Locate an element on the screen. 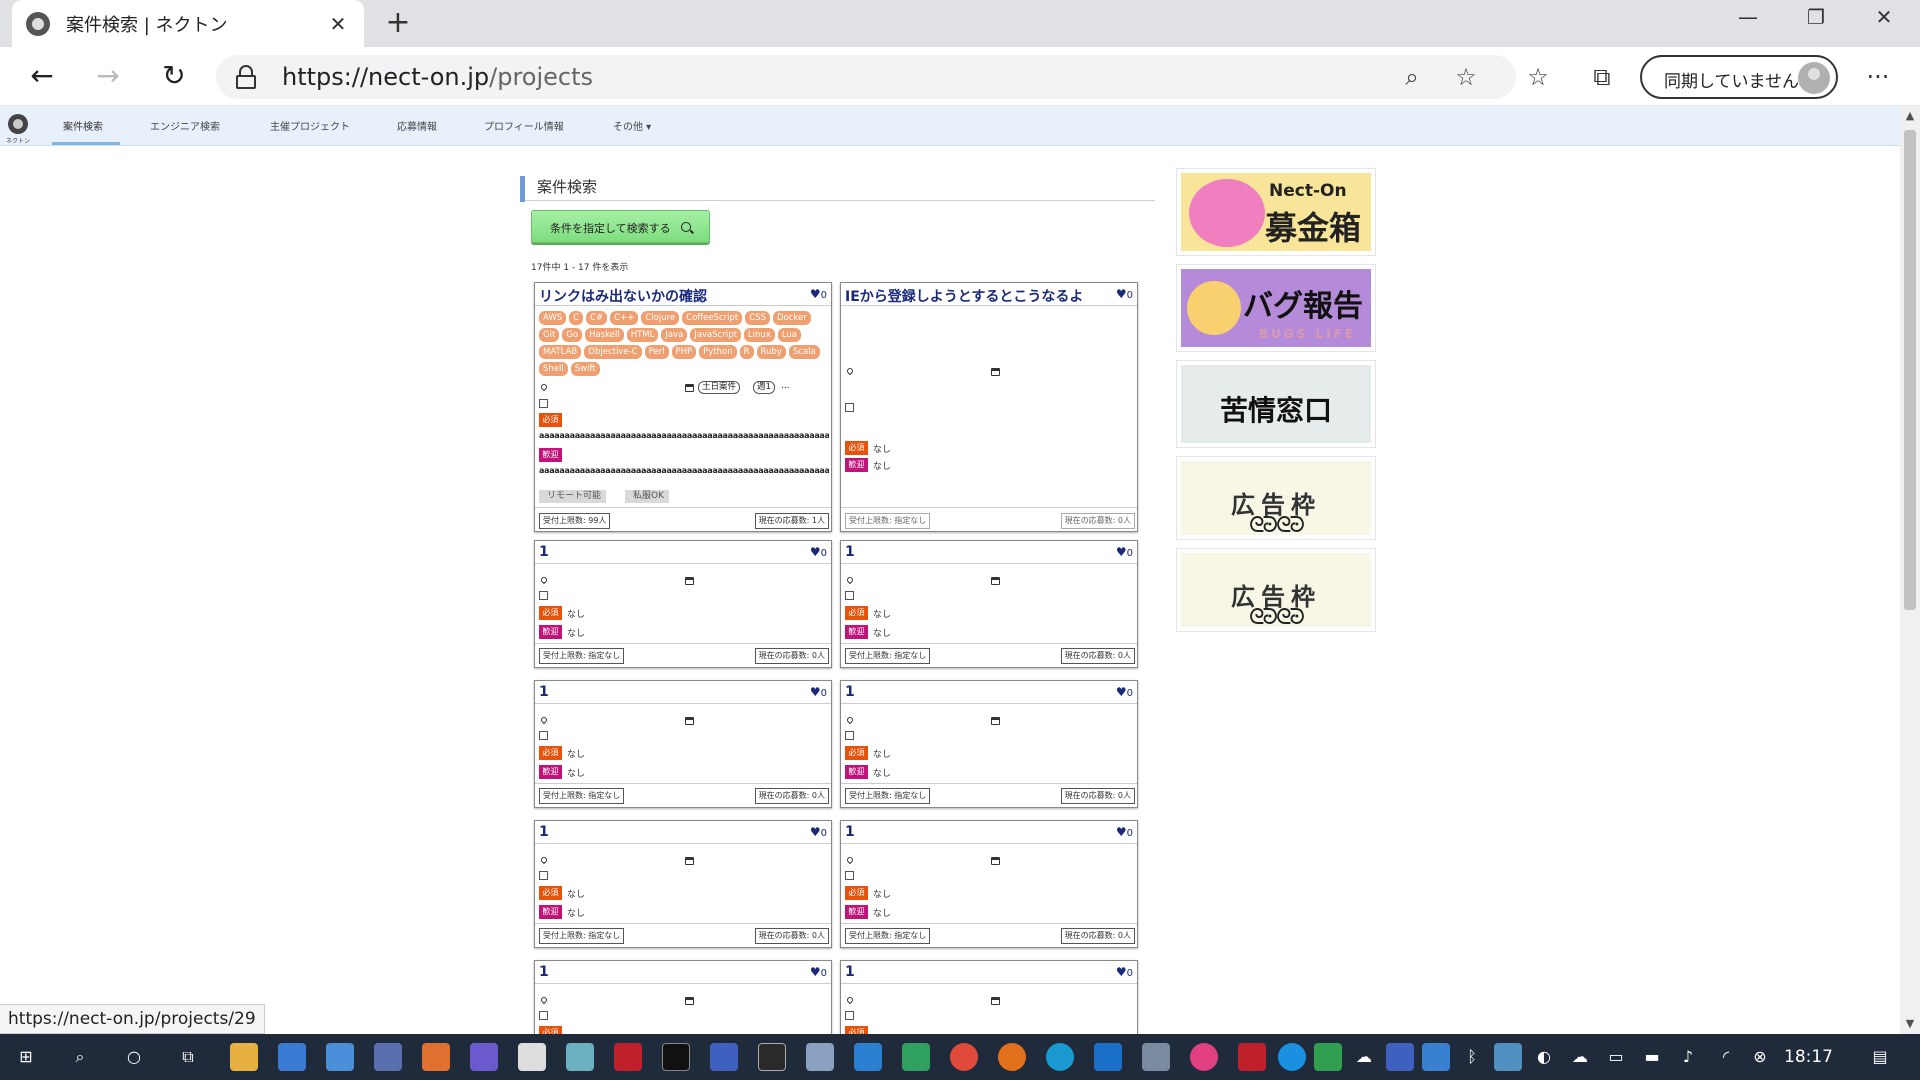  display-icon: ▭ is located at coordinates (1616, 1057).